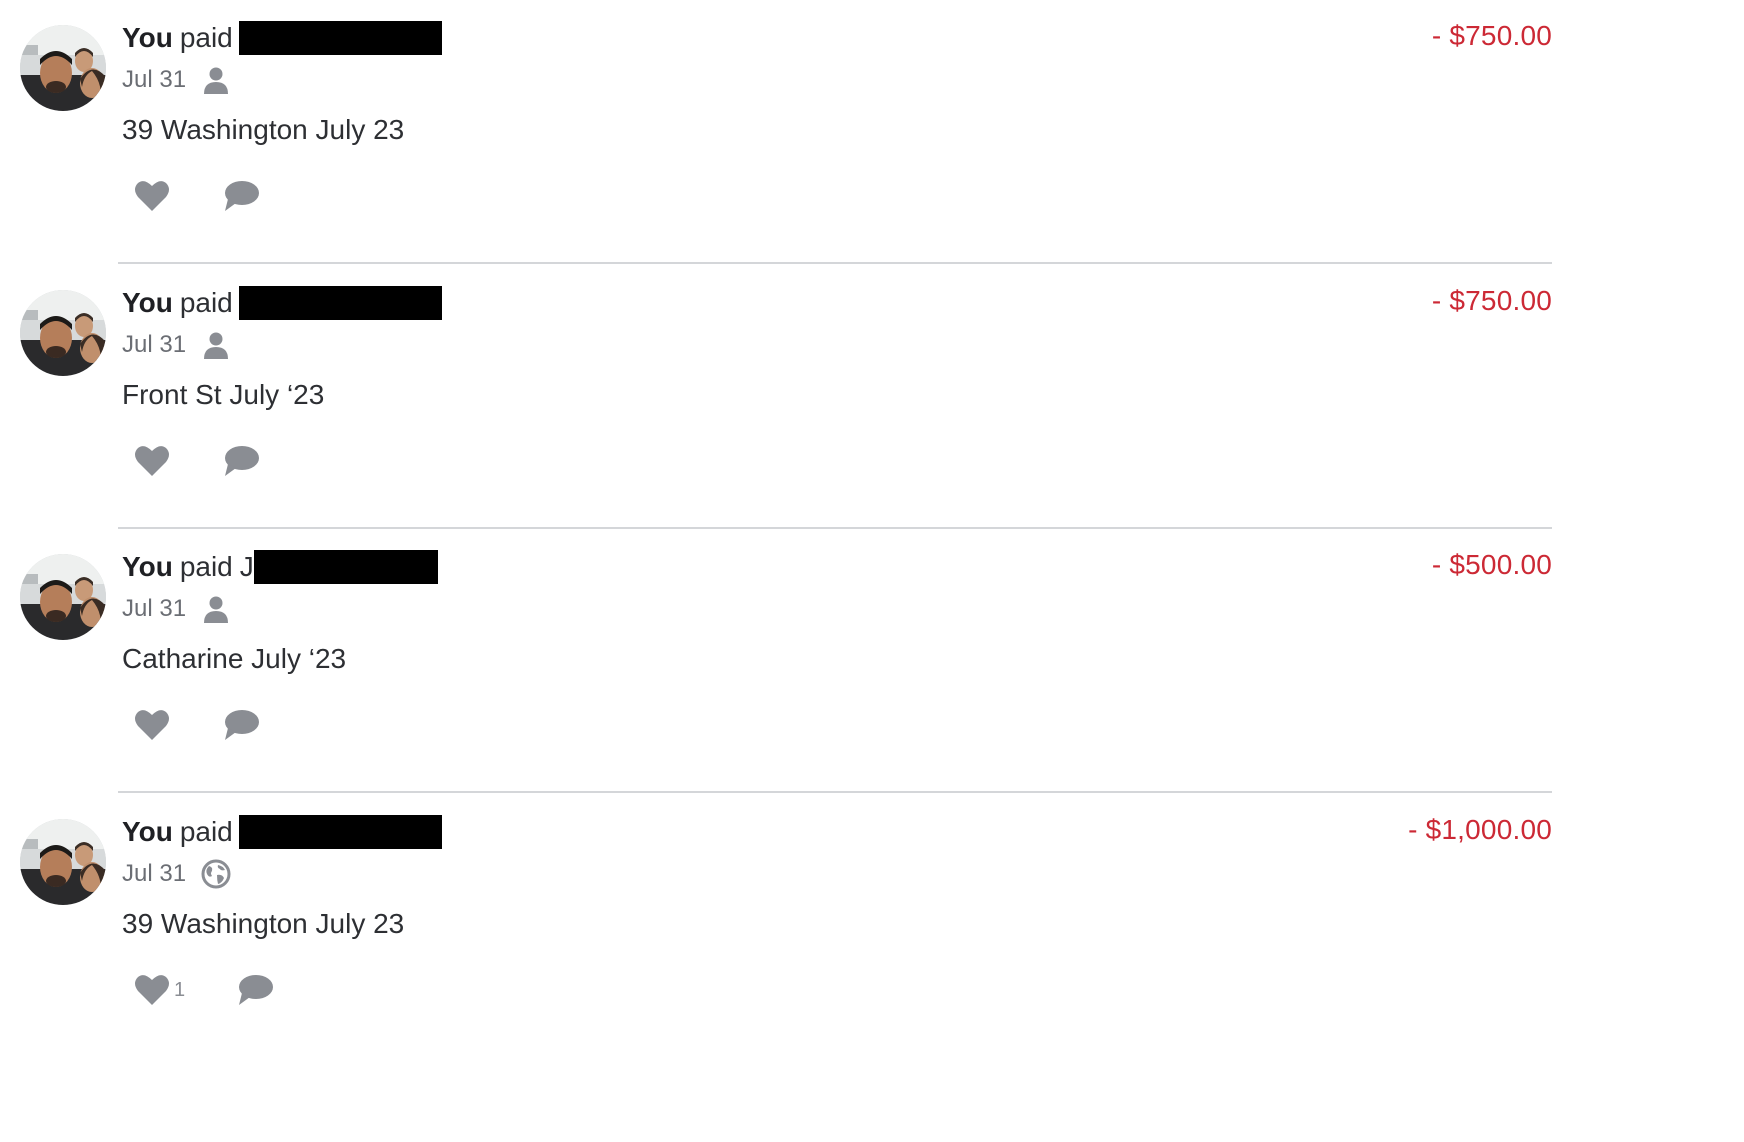 This screenshot has width=1744, height=1142. What do you see at coordinates (216, 874) in the screenshot?
I see `globe-icon` at bounding box center [216, 874].